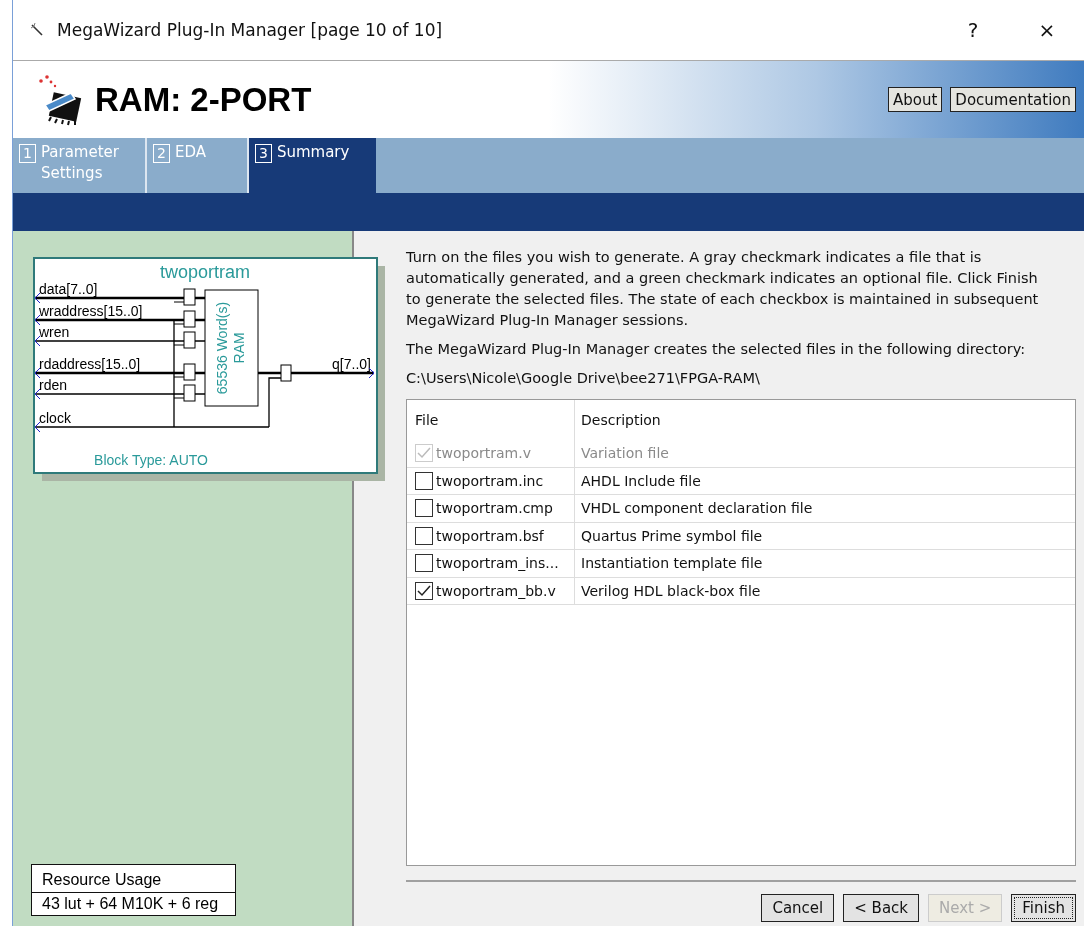  I want to click on file-name: twoportram.cmp, so click(494, 508).